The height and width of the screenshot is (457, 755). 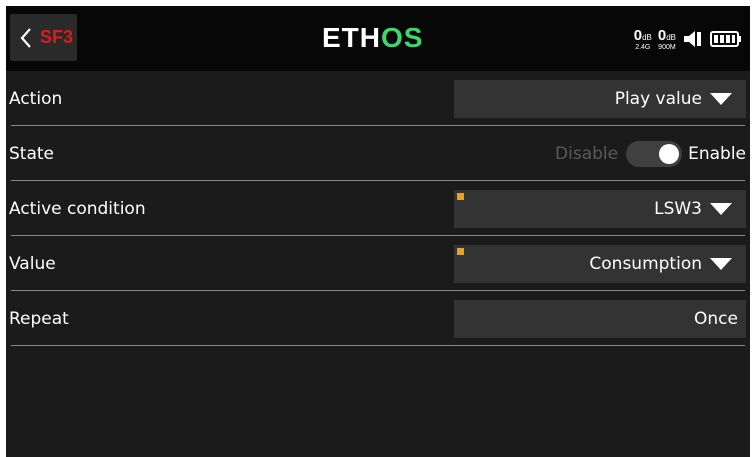 What do you see at coordinates (351, 37) in the screenshot?
I see `logo-eth: ETH` at bounding box center [351, 37].